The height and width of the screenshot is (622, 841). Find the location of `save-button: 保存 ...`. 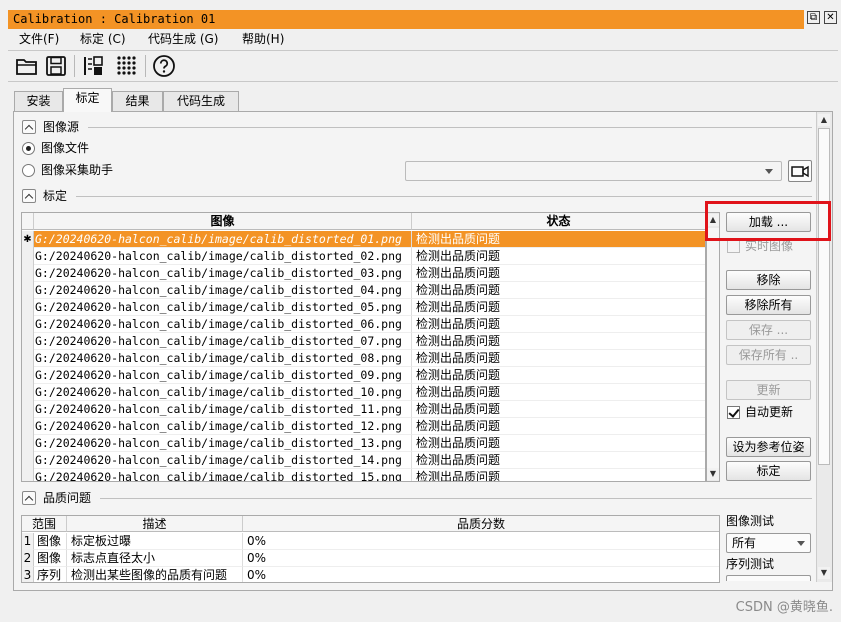

save-button: 保存 ... is located at coordinates (768, 330).